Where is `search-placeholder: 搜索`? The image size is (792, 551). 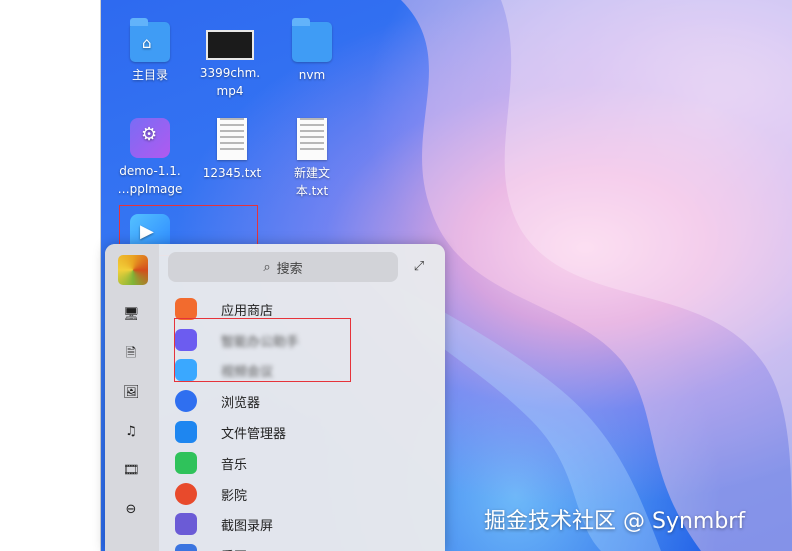
search-placeholder: 搜索 is located at coordinates (289, 269).